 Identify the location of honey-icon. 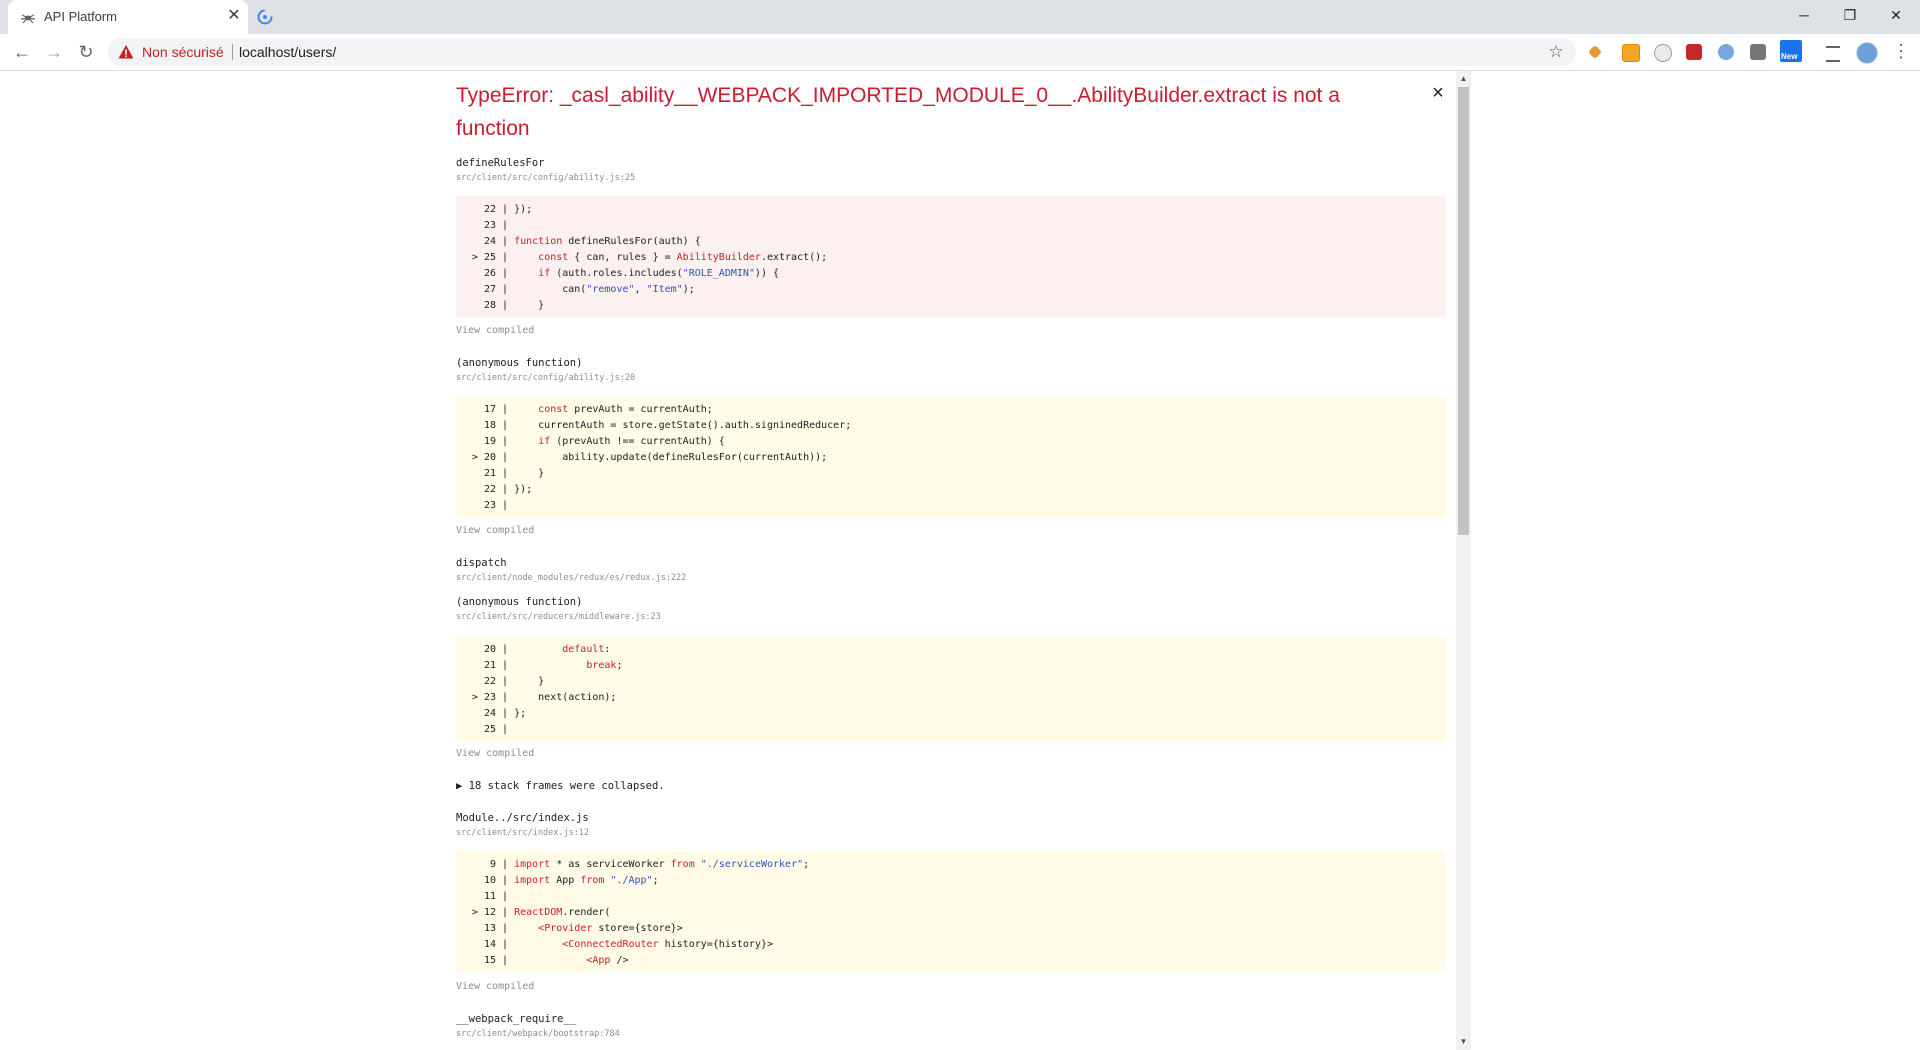
(1631, 53).